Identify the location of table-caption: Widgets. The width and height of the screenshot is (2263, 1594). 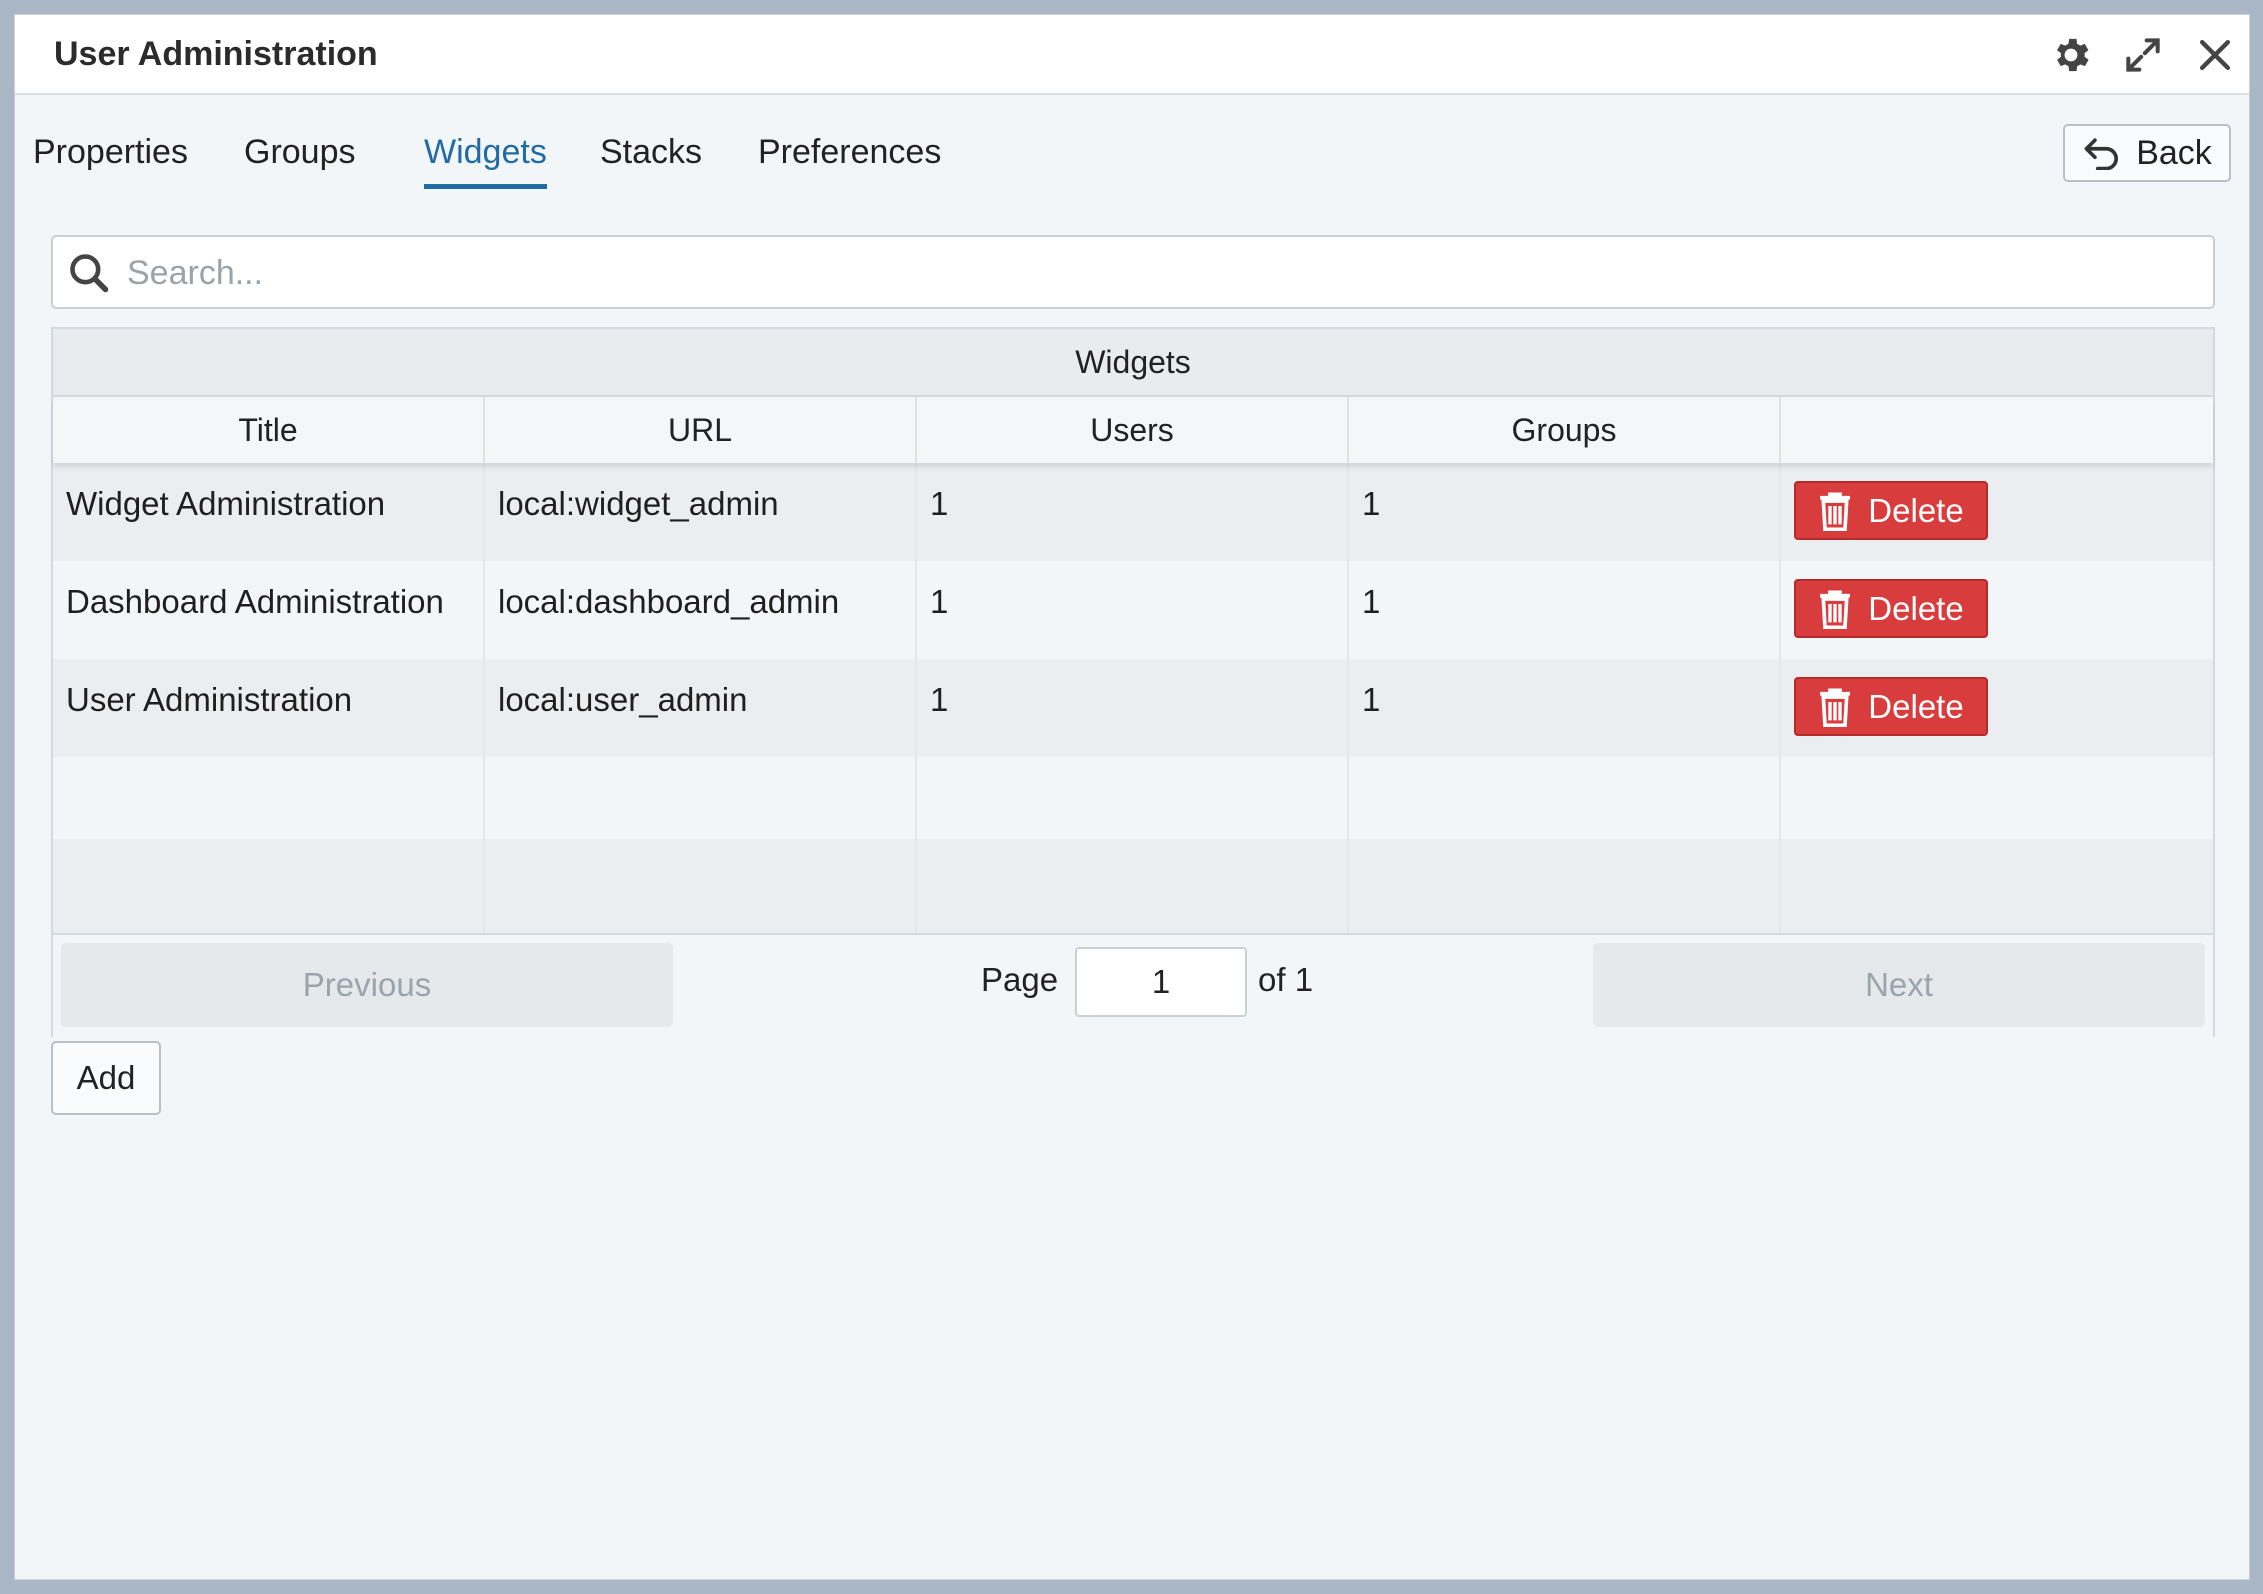
(1133, 363).